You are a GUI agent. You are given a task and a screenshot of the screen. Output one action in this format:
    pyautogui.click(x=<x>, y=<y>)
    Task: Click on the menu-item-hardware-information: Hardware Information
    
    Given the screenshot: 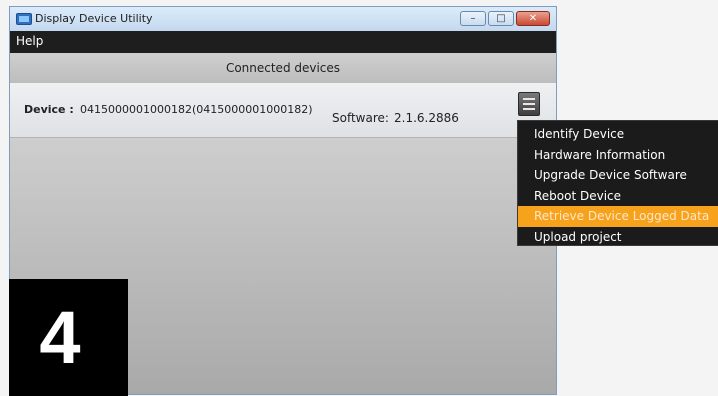 What is the action you would take?
    pyautogui.click(x=618, y=155)
    